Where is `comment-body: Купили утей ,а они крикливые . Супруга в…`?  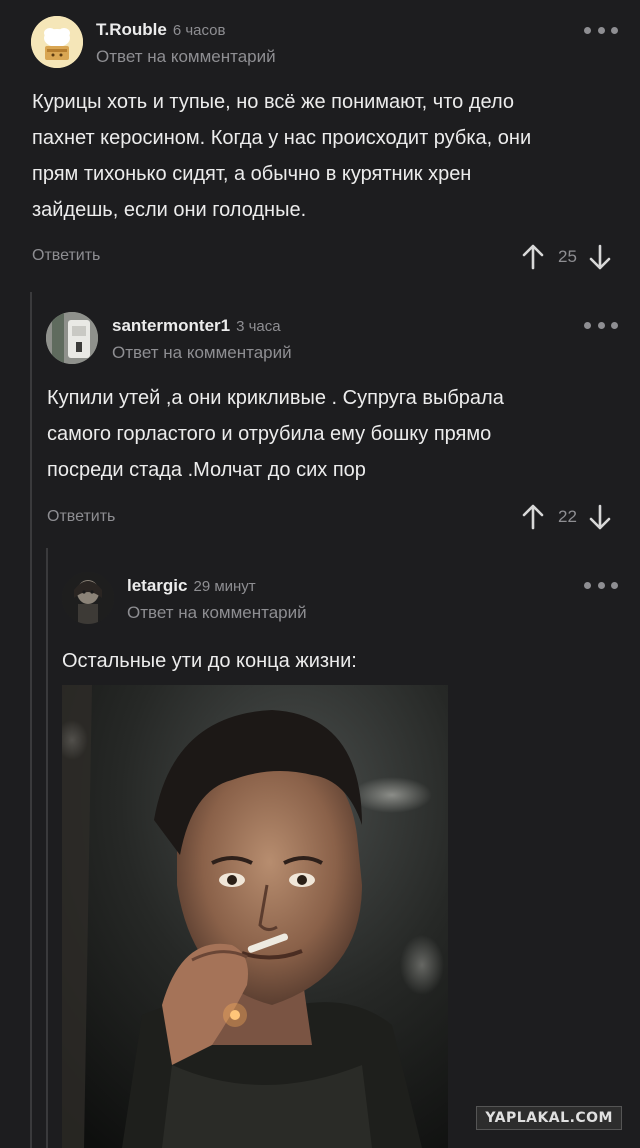 comment-body: Купили утей ,а они крикливые . Супруга в… is located at coordinates (332, 434).